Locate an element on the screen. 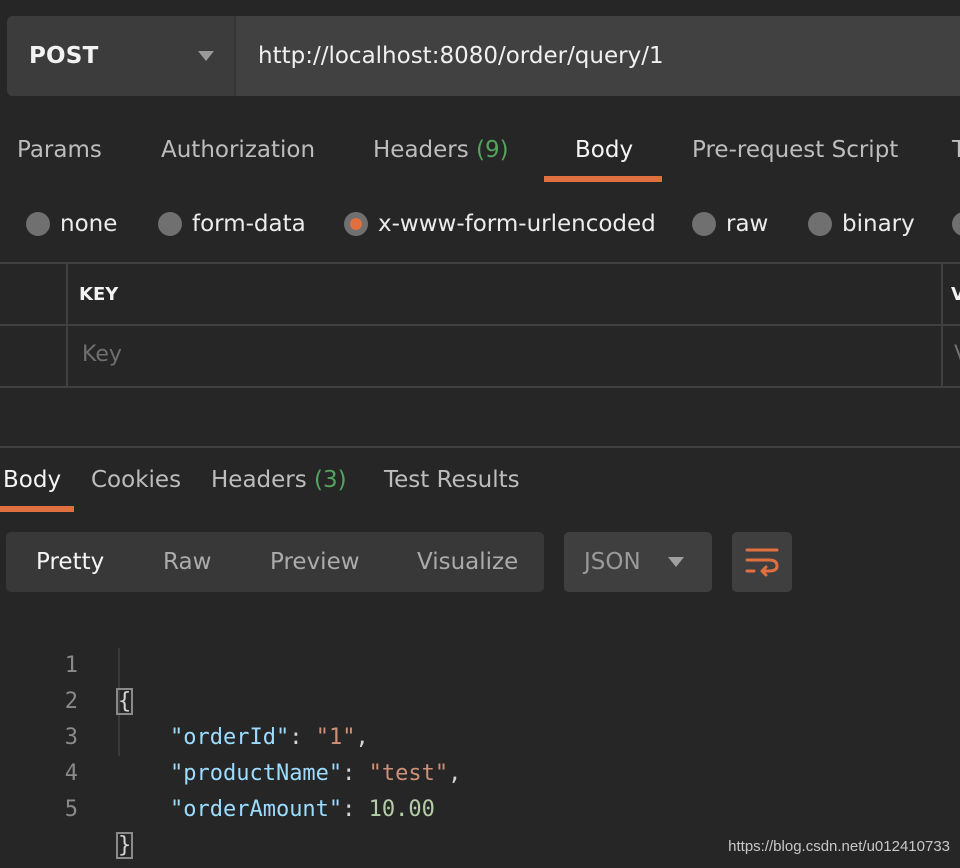  active-tab-indicator is located at coordinates (603, 179).